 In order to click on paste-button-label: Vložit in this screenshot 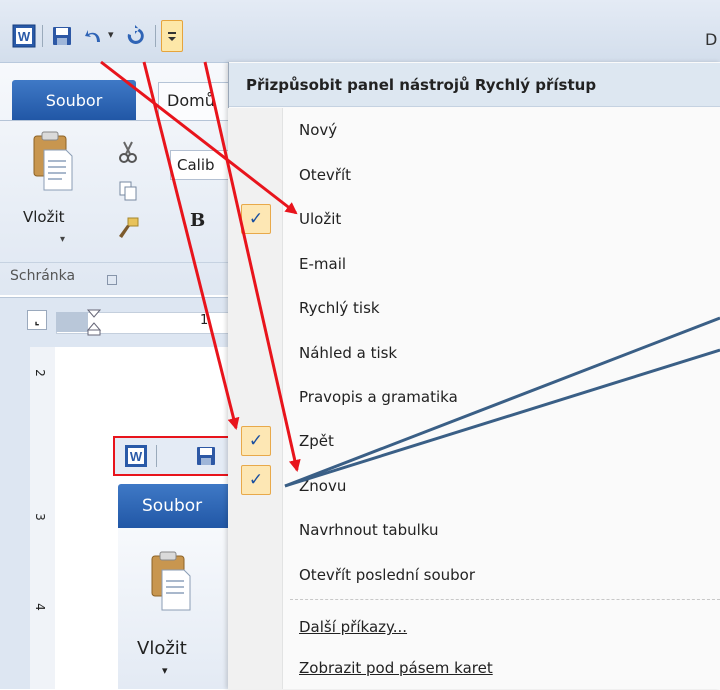, I will do `click(44, 217)`.